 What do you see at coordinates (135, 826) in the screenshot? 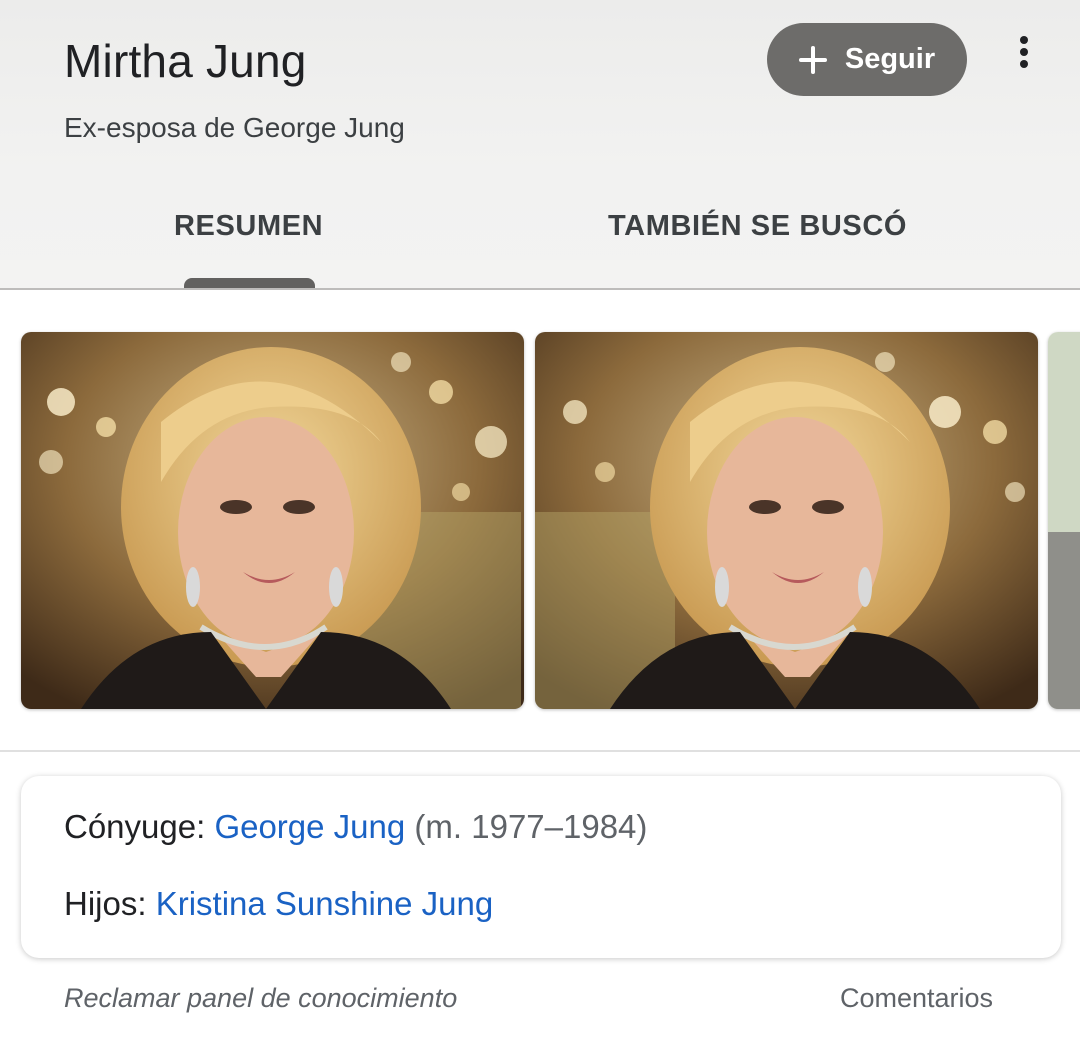
I see `spouse-label: Cónyuge:` at bounding box center [135, 826].